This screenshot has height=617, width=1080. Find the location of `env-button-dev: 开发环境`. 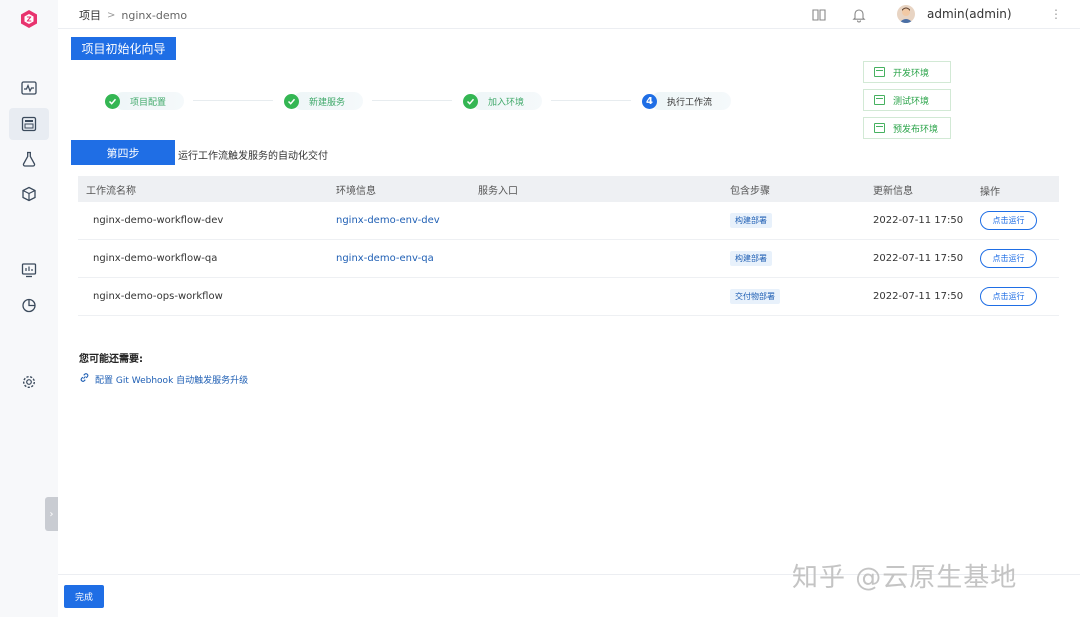

env-button-dev: 开发环境 is located at coordinates (907, 72).